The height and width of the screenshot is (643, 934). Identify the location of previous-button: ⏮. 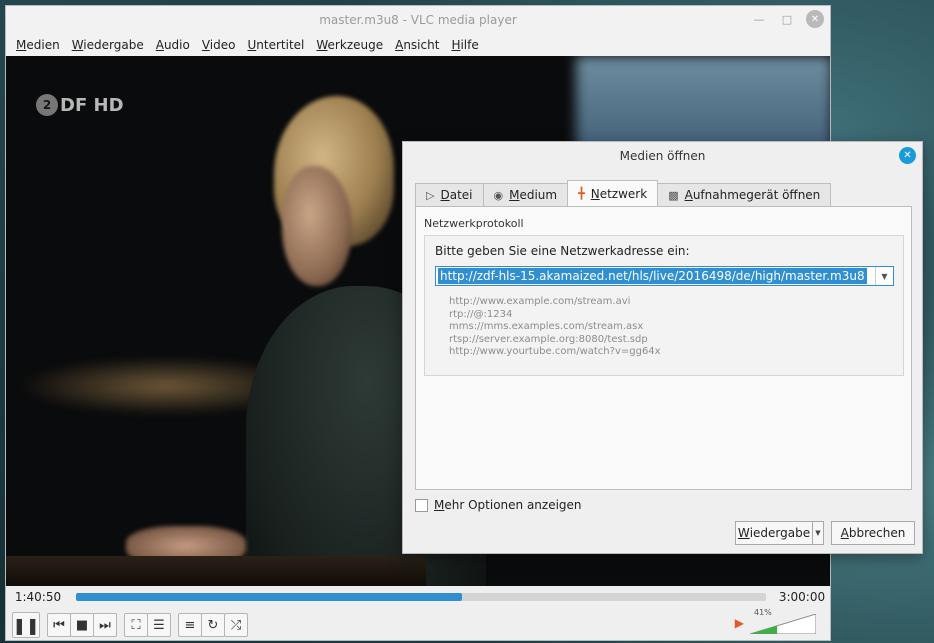
(59, 625).